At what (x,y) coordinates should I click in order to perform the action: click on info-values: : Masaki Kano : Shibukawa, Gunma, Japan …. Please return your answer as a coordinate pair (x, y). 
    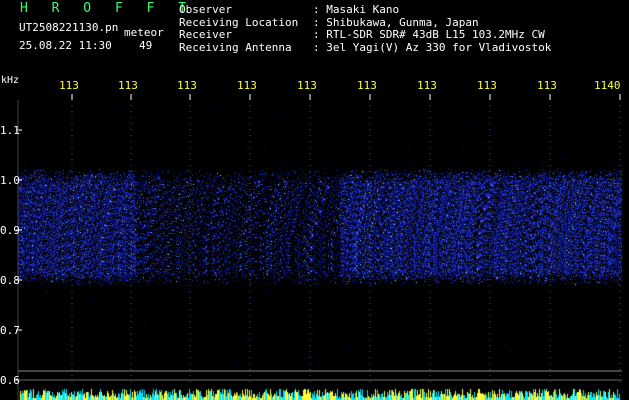
    Looking at the image, I should click on (432, 28).